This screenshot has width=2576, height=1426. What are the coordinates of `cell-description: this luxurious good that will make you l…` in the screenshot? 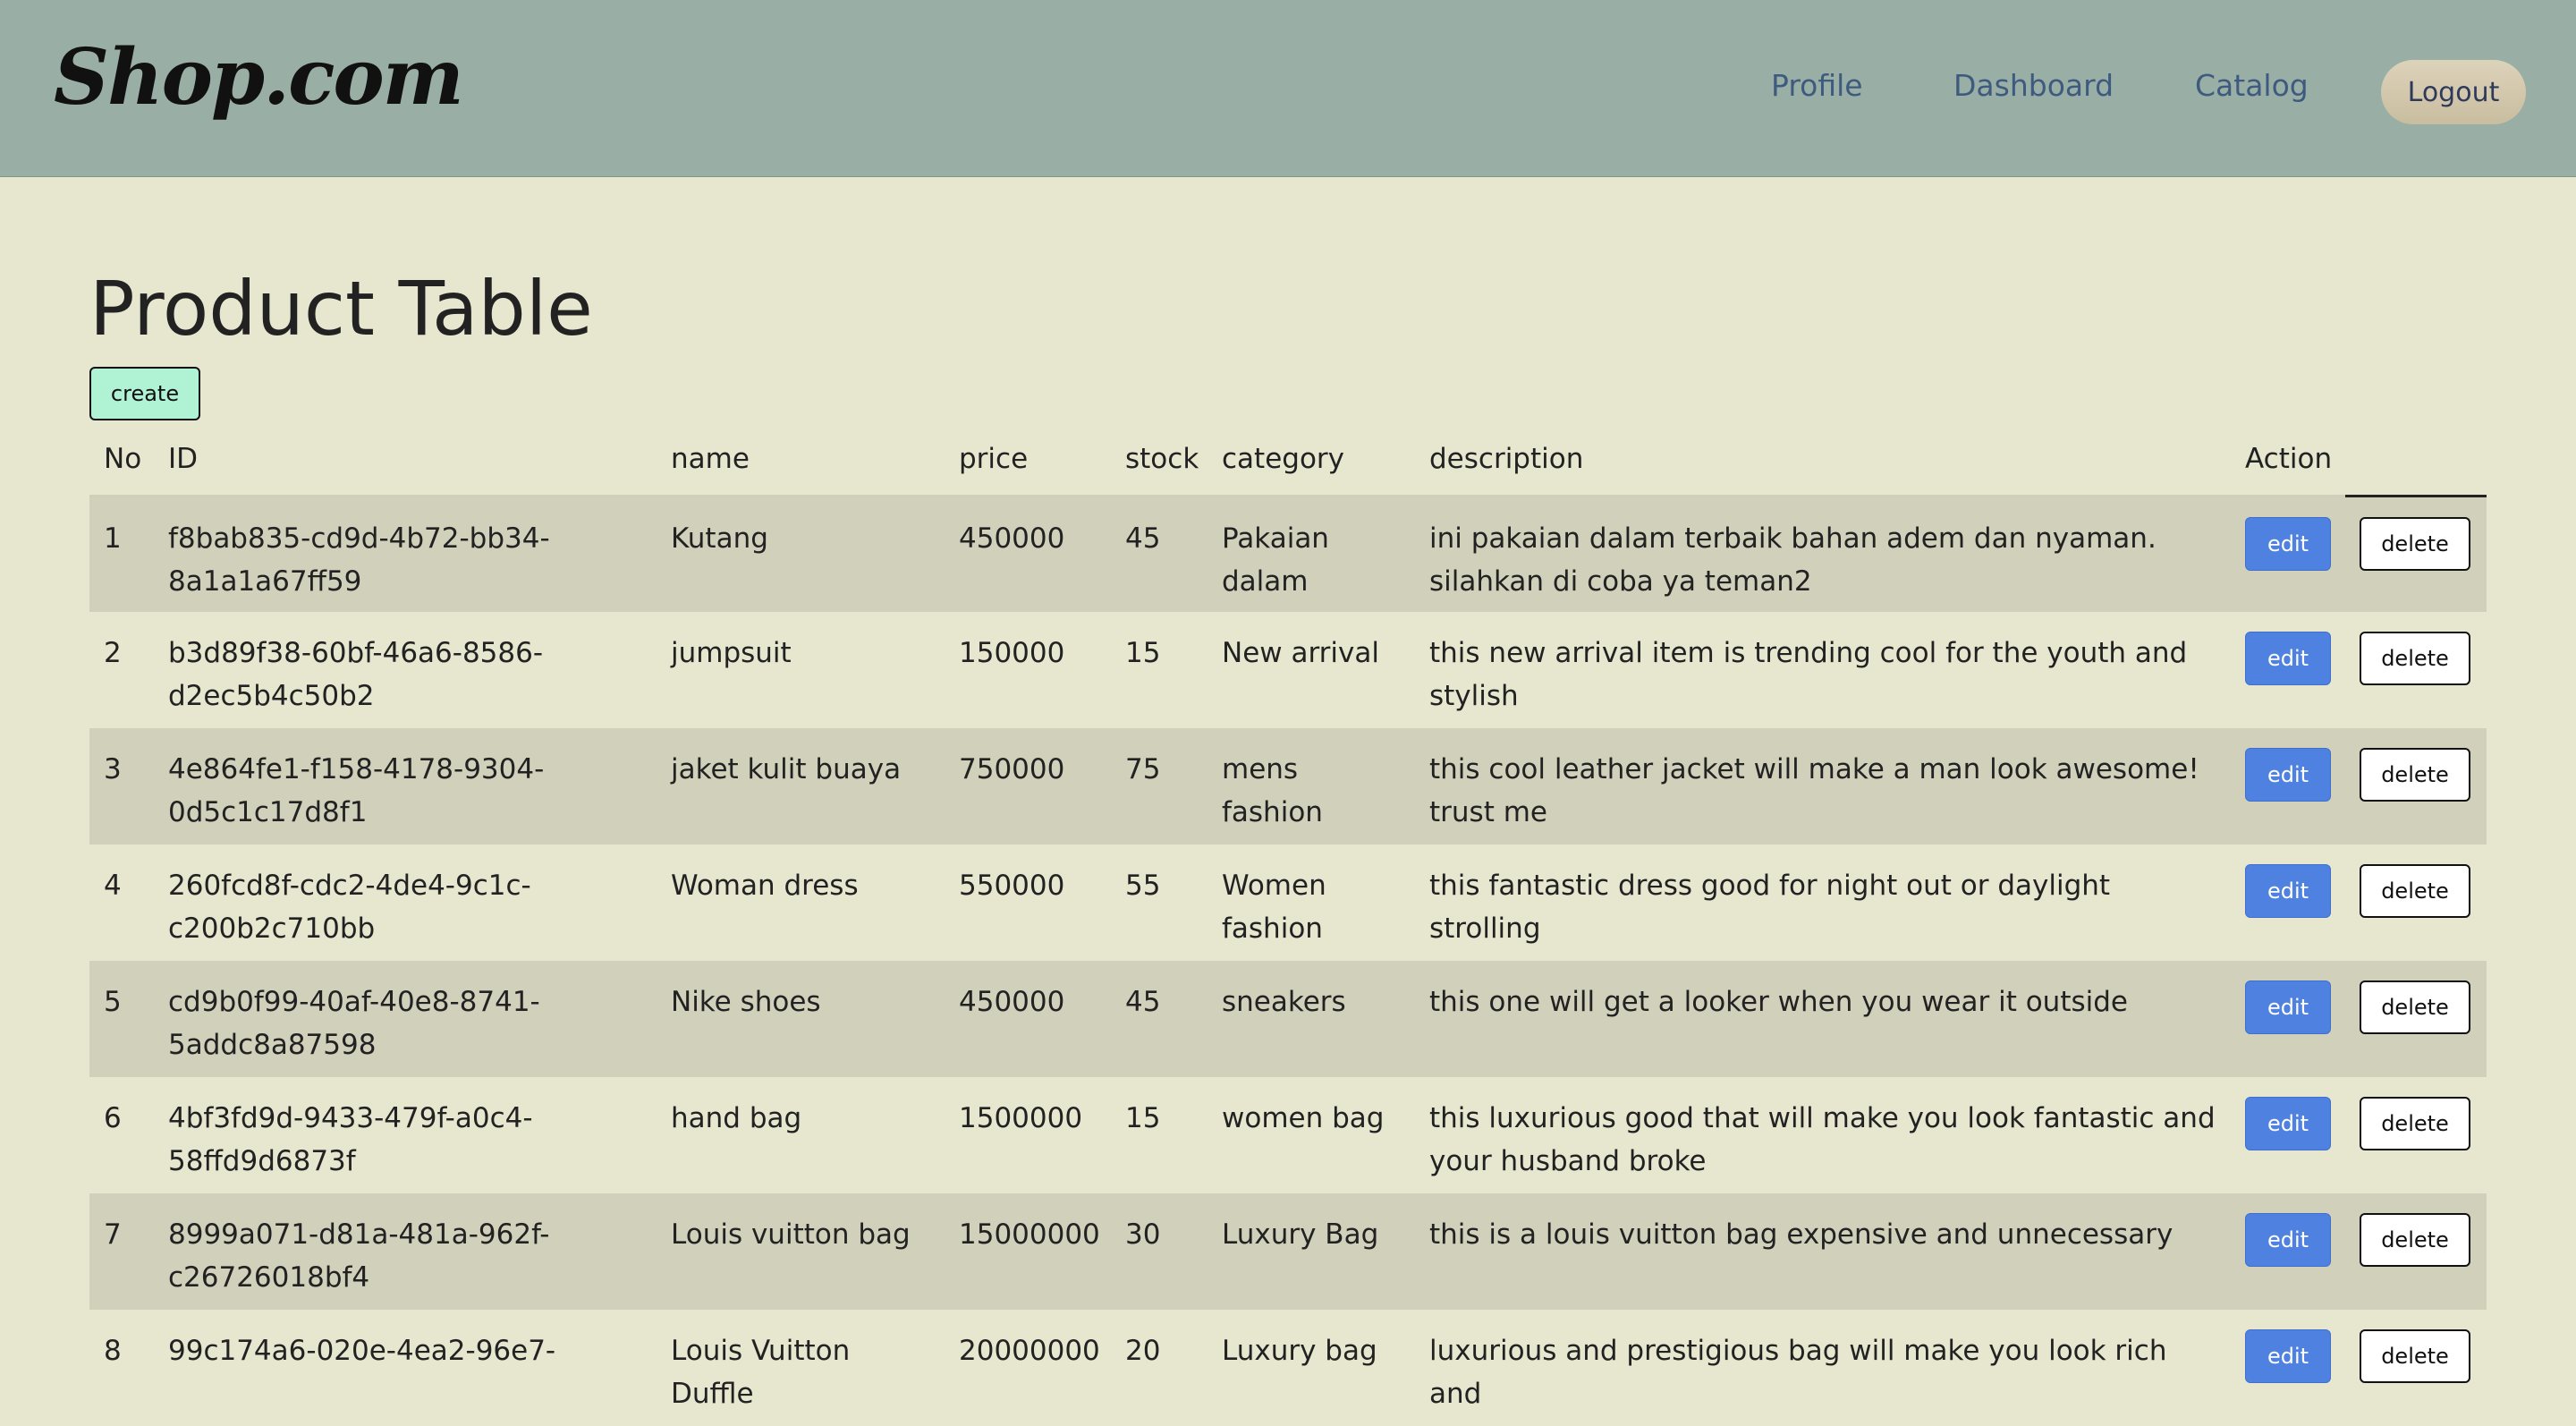 It's located at (1823, 1135).